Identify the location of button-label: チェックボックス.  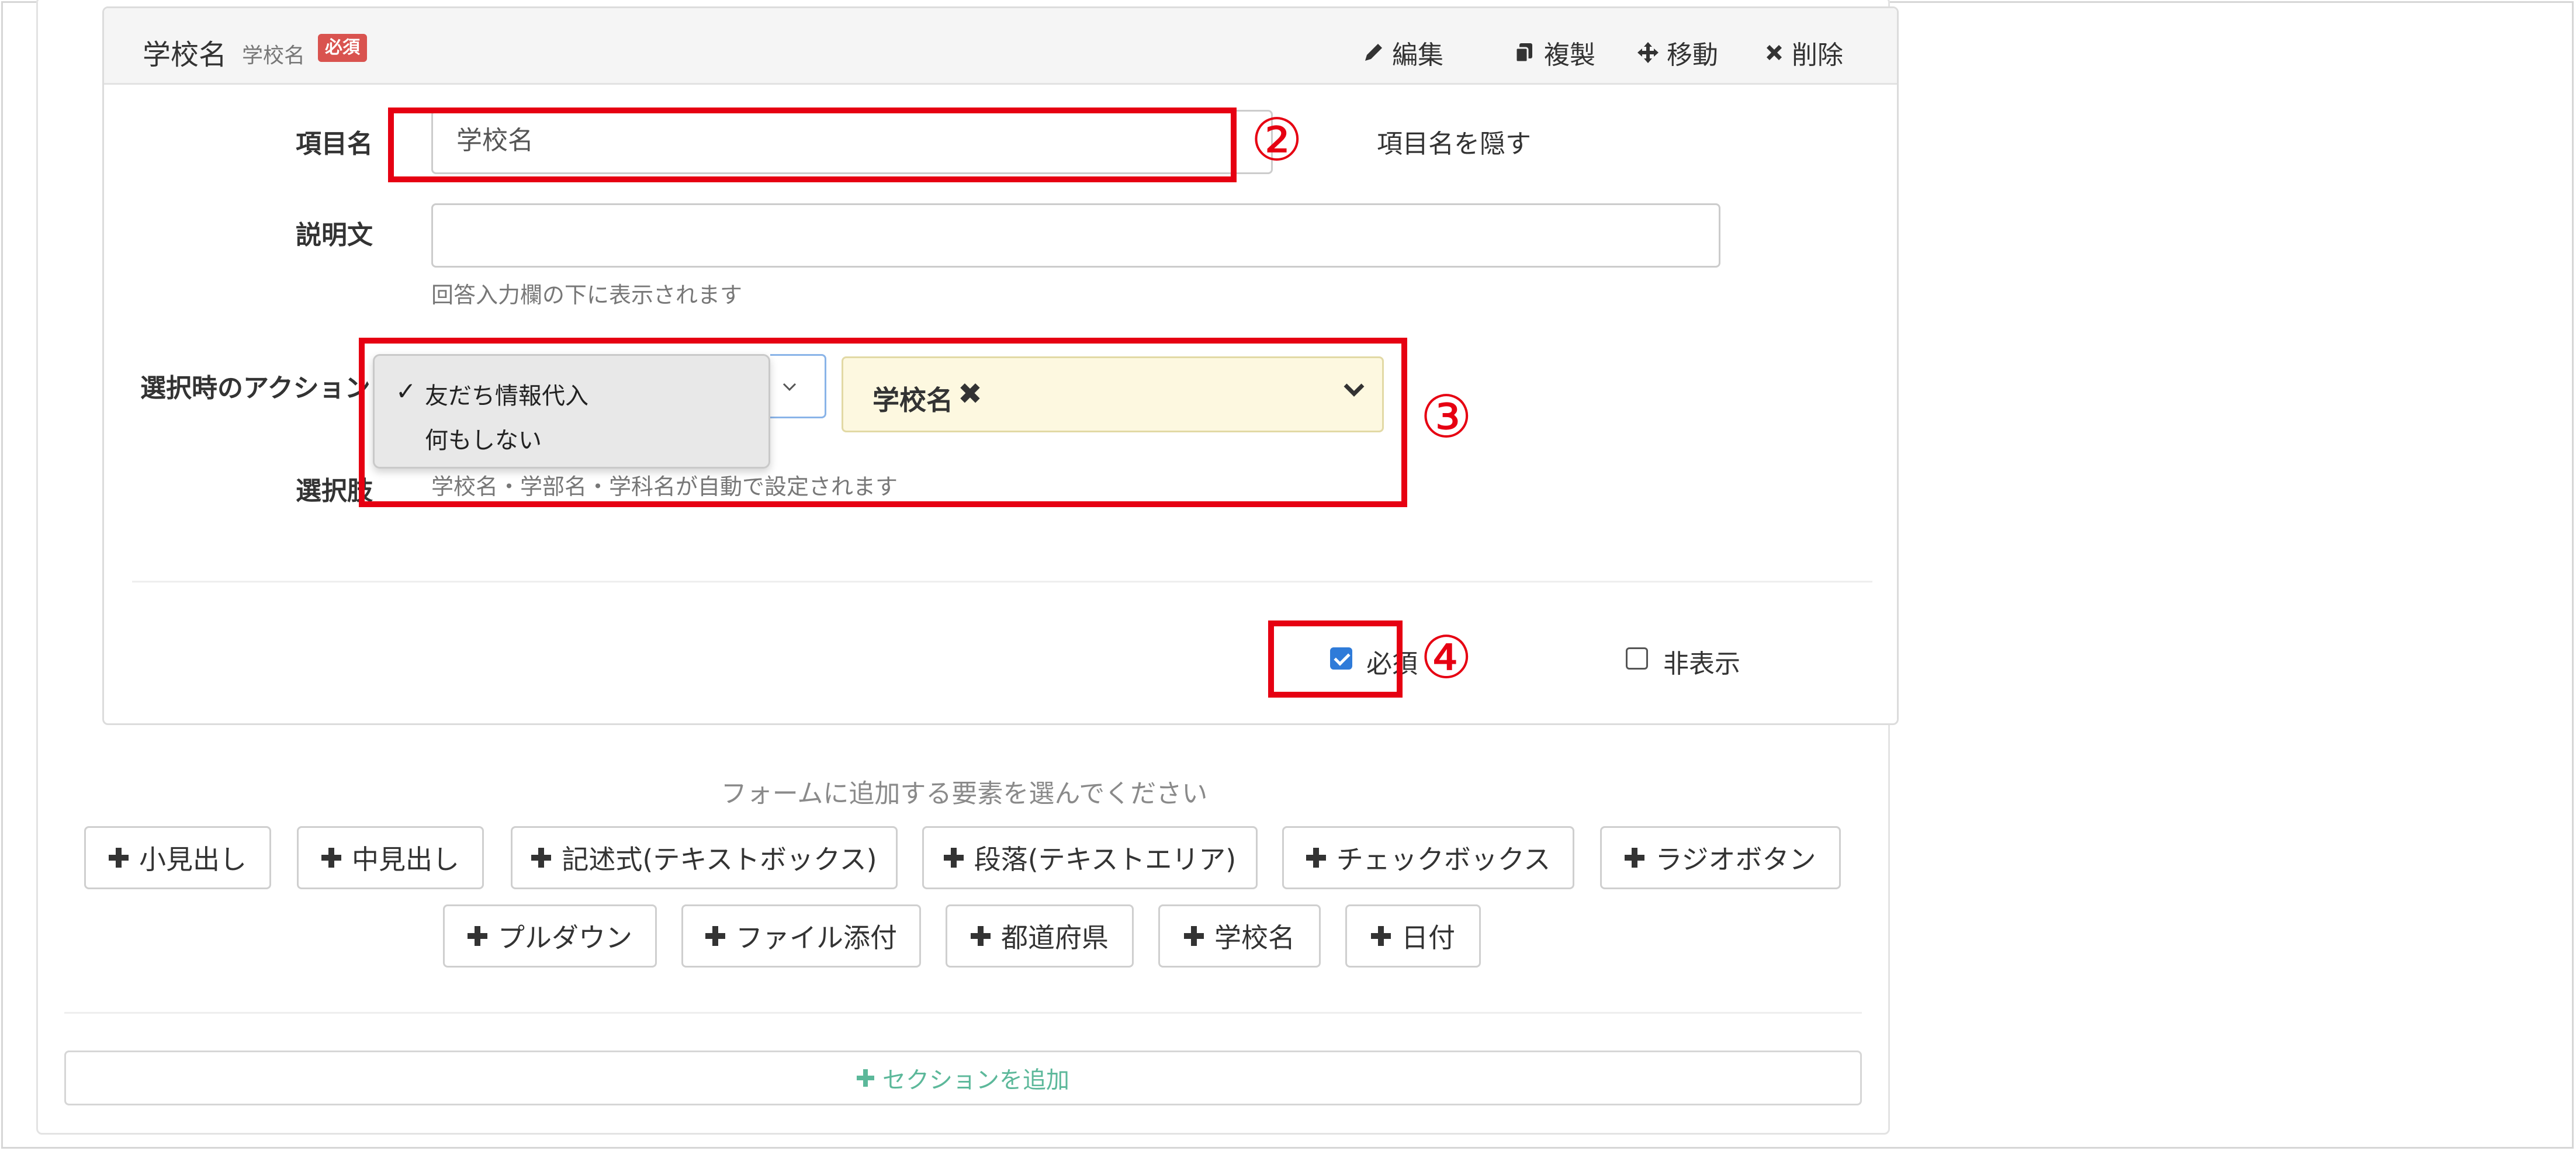
(1444, 859).